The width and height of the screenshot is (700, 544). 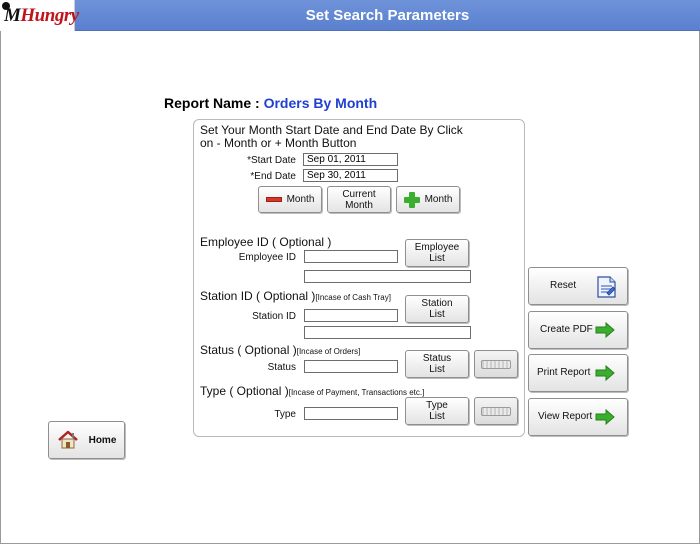 What do you see at coordinates (387, 15) in the screenshot?
I see `page-title: Set Search Parameters` at bounding box center [387, 15].